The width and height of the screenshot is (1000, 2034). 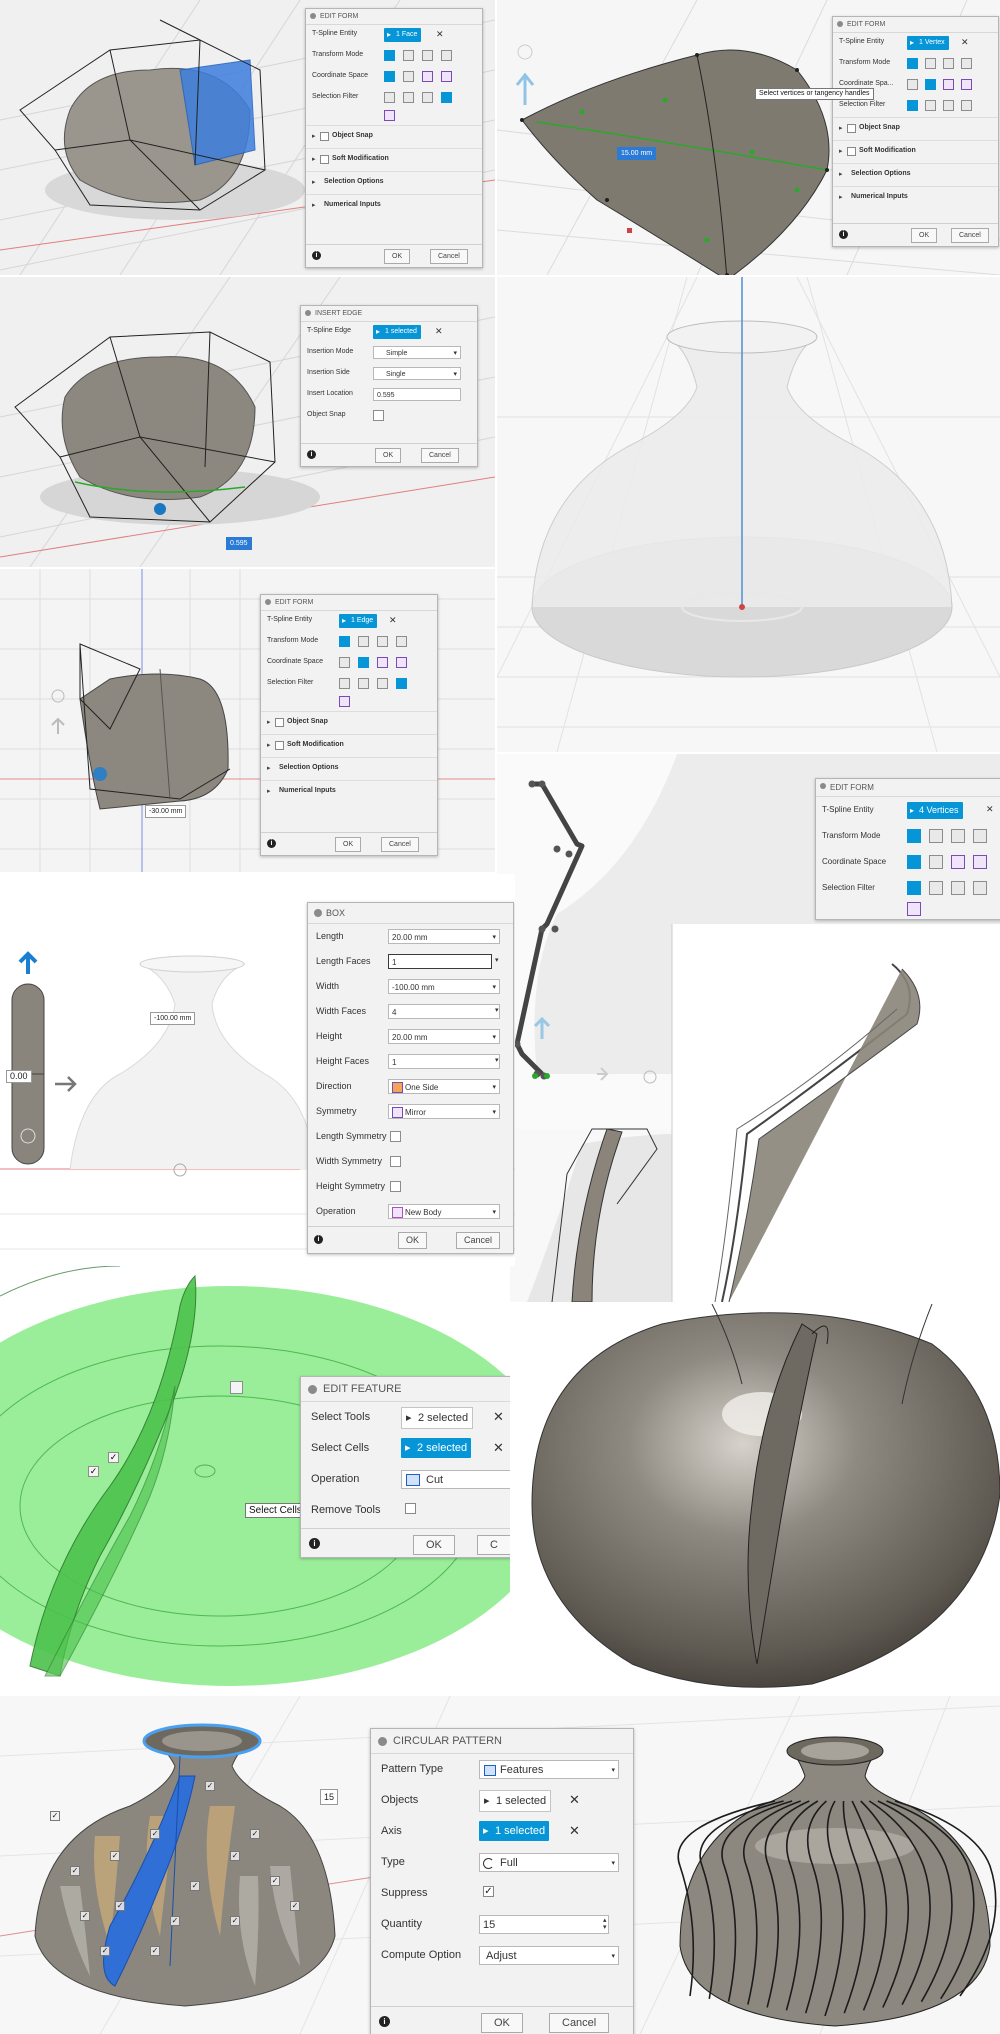 What do you see at coordinates (417, 353) in the screenshot?
I see `insertion-mode-dropdown: Simple` at bounding box center [417, 353].